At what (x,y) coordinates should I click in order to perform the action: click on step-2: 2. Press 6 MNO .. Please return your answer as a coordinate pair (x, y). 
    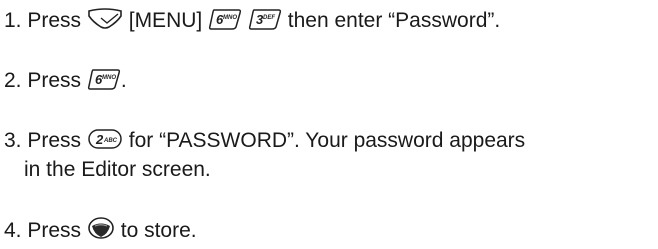
    Looking at the image, I should click on (65, 80).